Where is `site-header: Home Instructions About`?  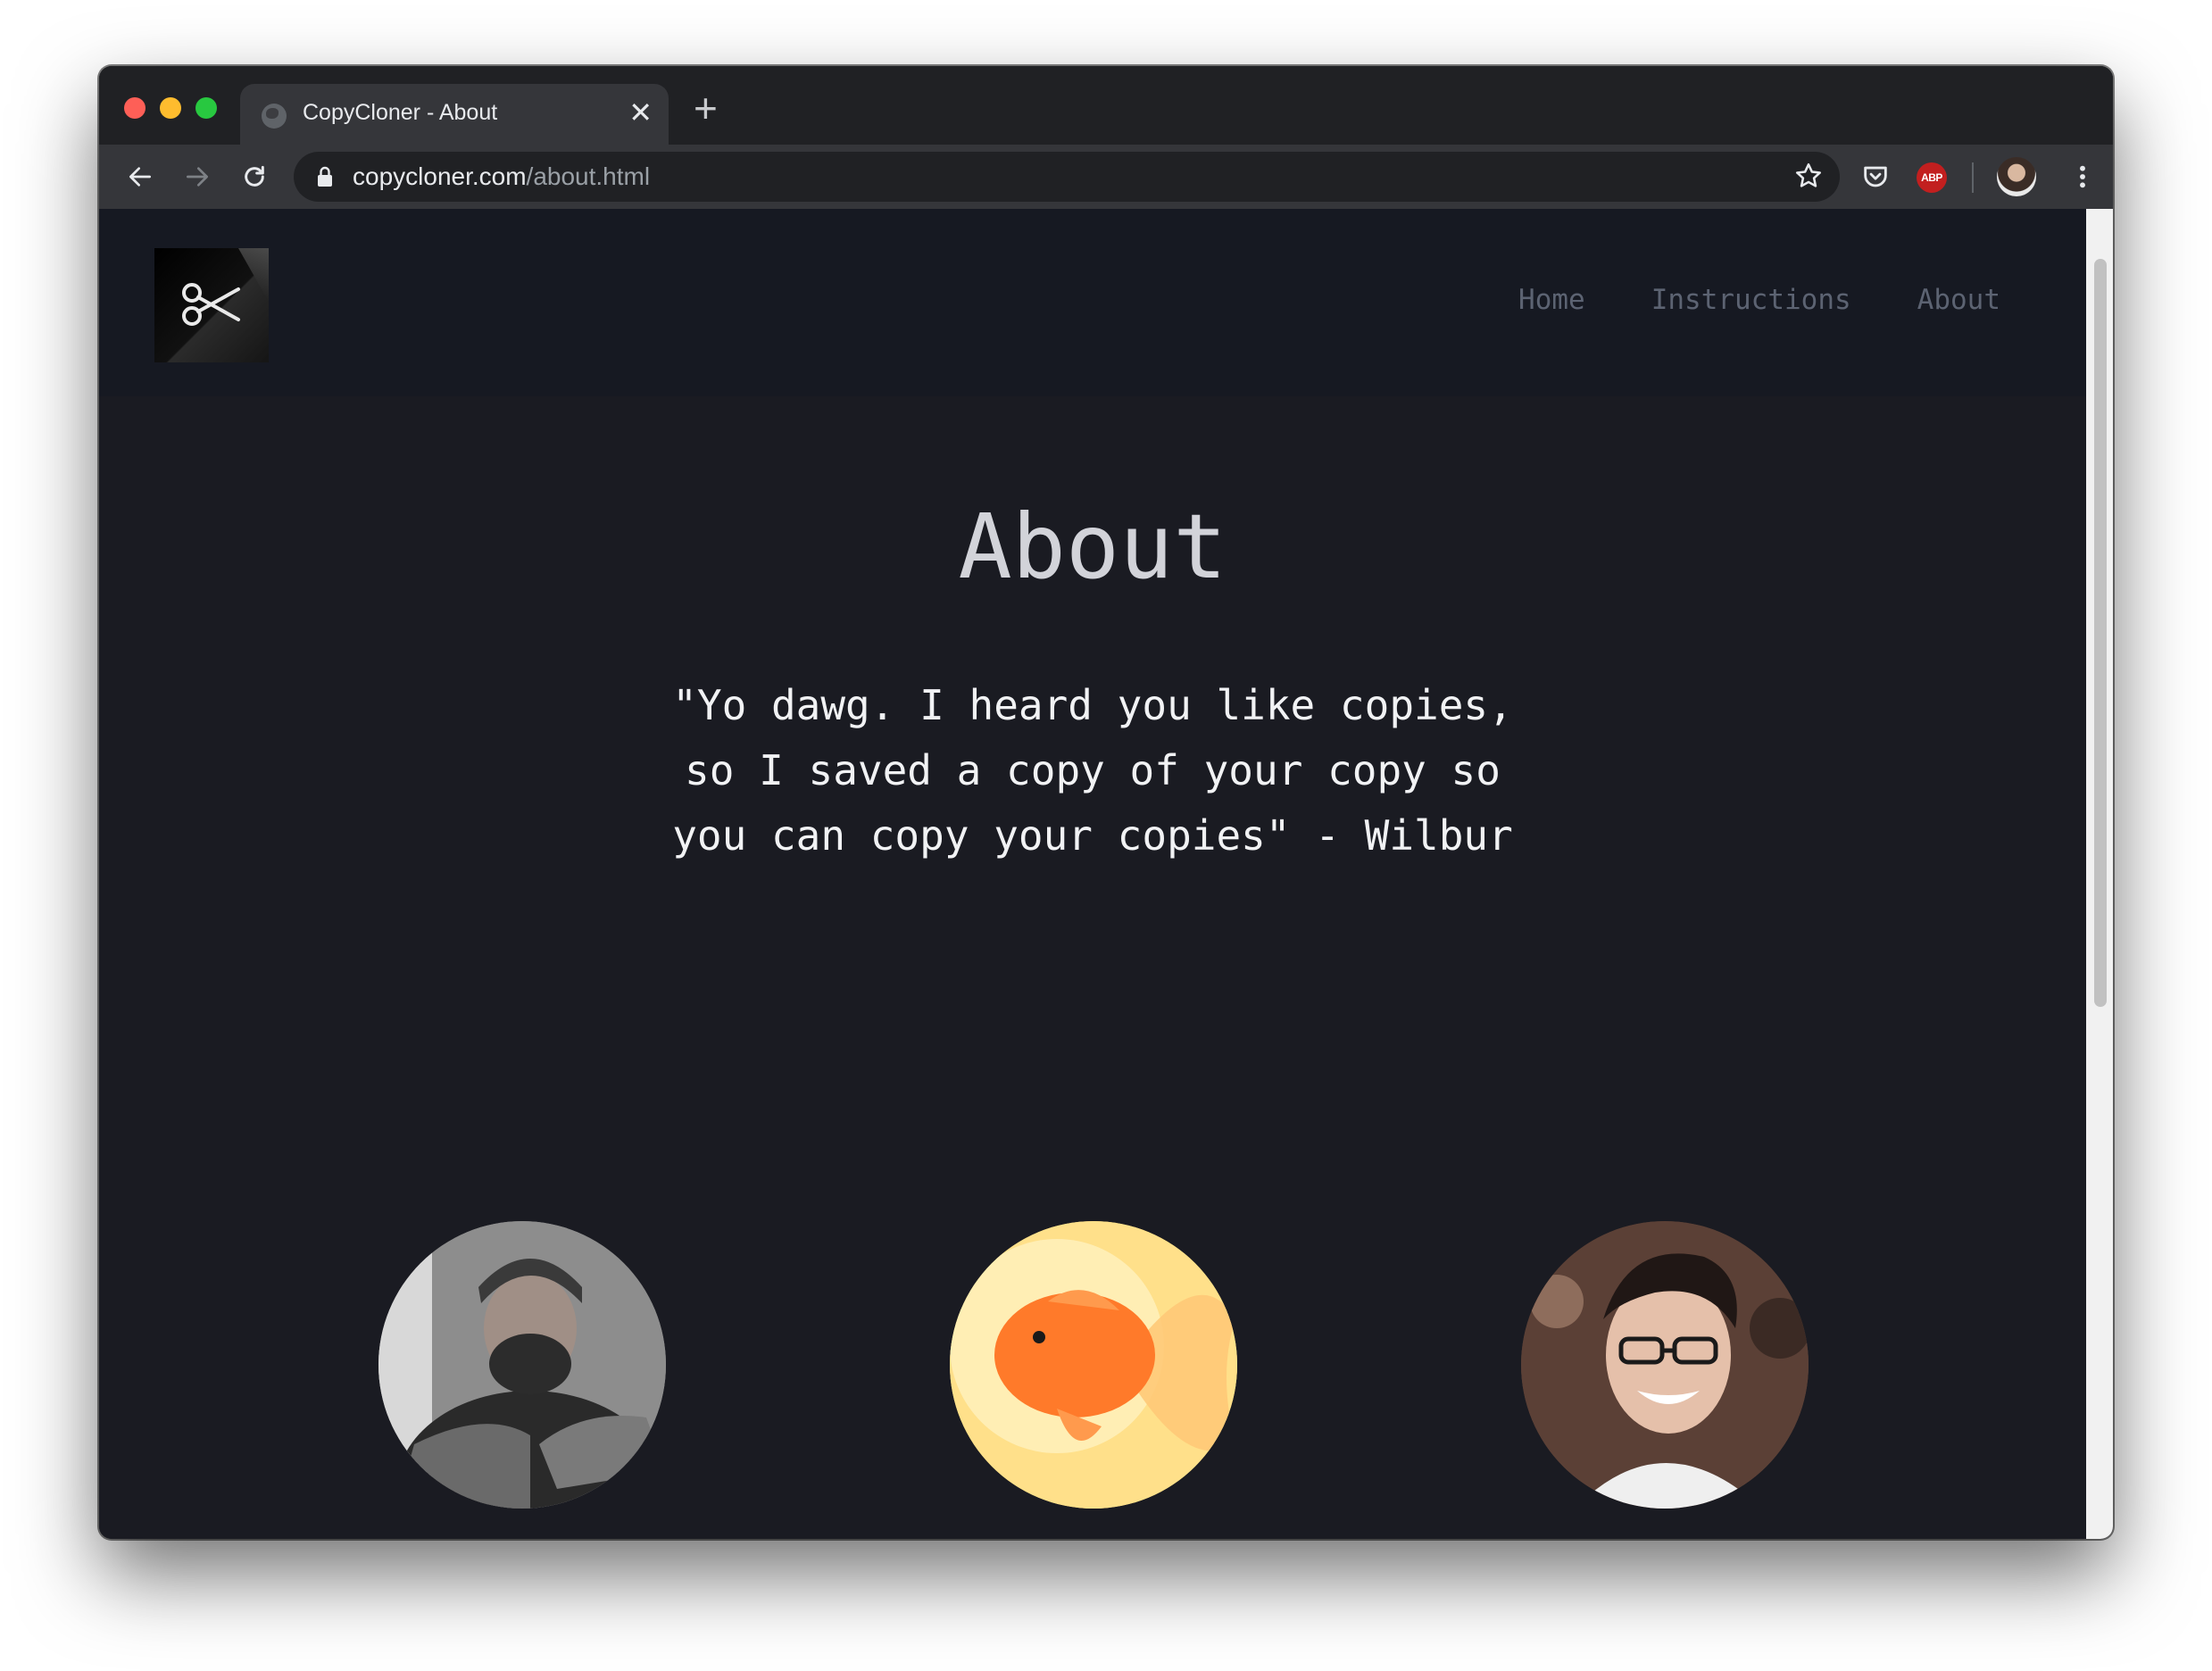 site-header: Home Instructions About is located at coordinates (1092, 303).